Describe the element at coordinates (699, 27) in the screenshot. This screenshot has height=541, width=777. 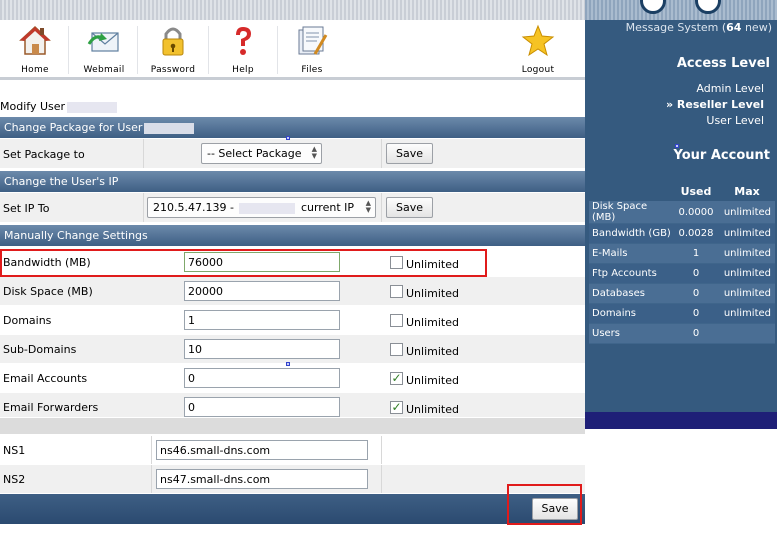
I see `message-system-link: Message System (64 new)` at that location.